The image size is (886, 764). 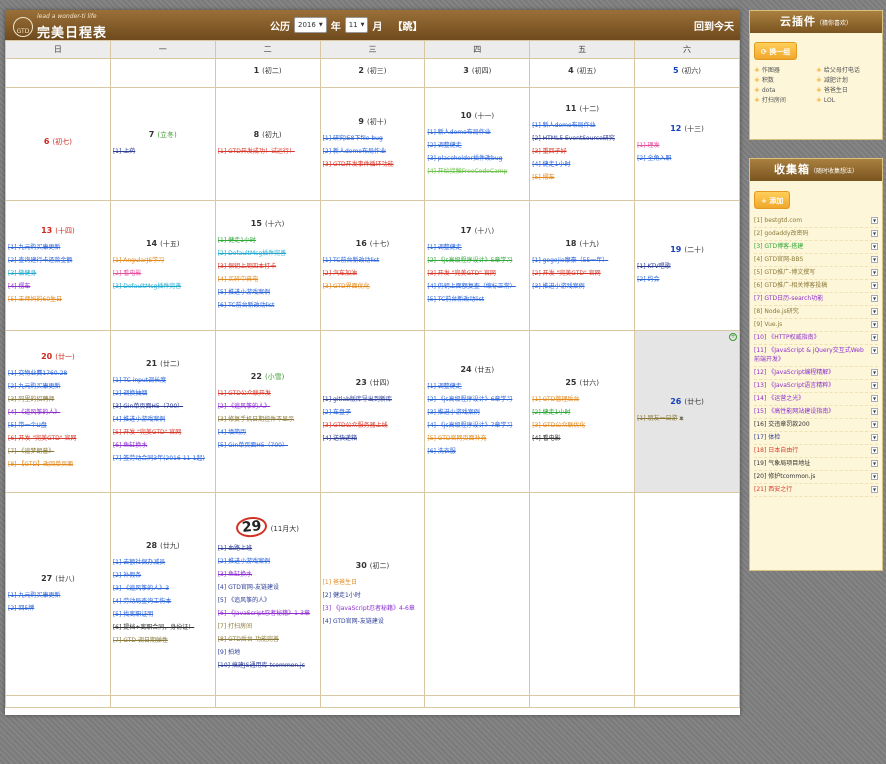 What do you see at coordinates (373, 621) in the screenshot?
I see `event-item: [4] GTD官网-友链建设` at bounding box center [373, 621].